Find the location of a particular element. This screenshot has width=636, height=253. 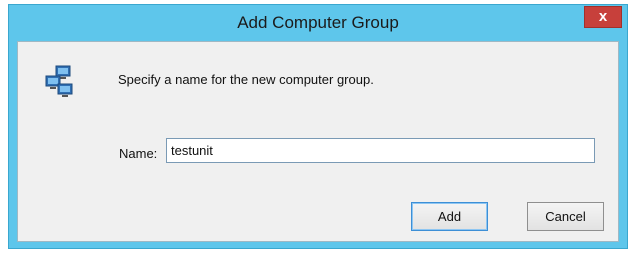

cancel-button: Cancel is located at coordinates (565, 216).